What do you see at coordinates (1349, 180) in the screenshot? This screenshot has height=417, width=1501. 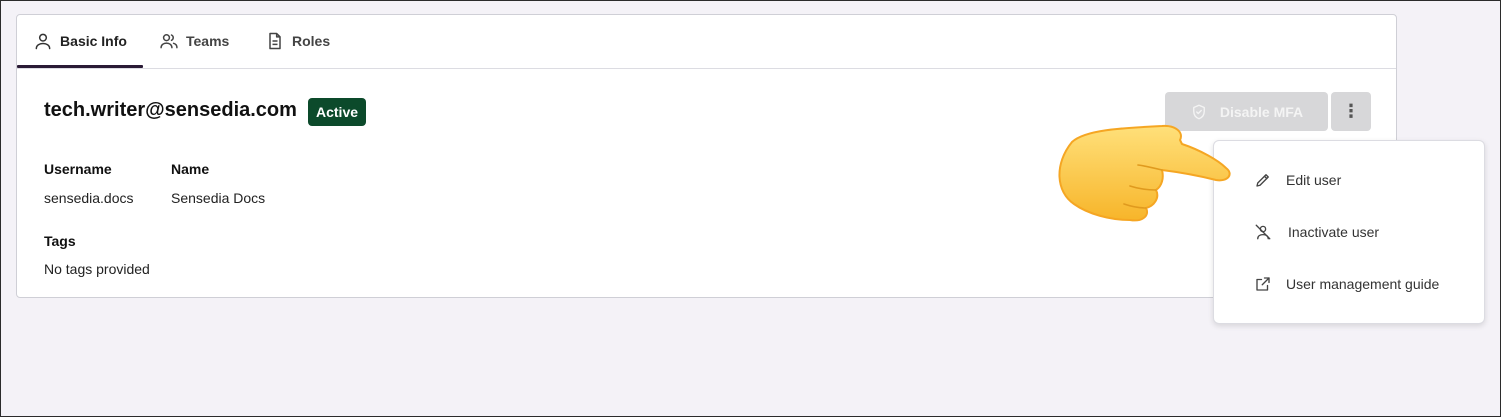 I see `menu-item-edit-user: Edit user` at bounding box center [1349, 180].